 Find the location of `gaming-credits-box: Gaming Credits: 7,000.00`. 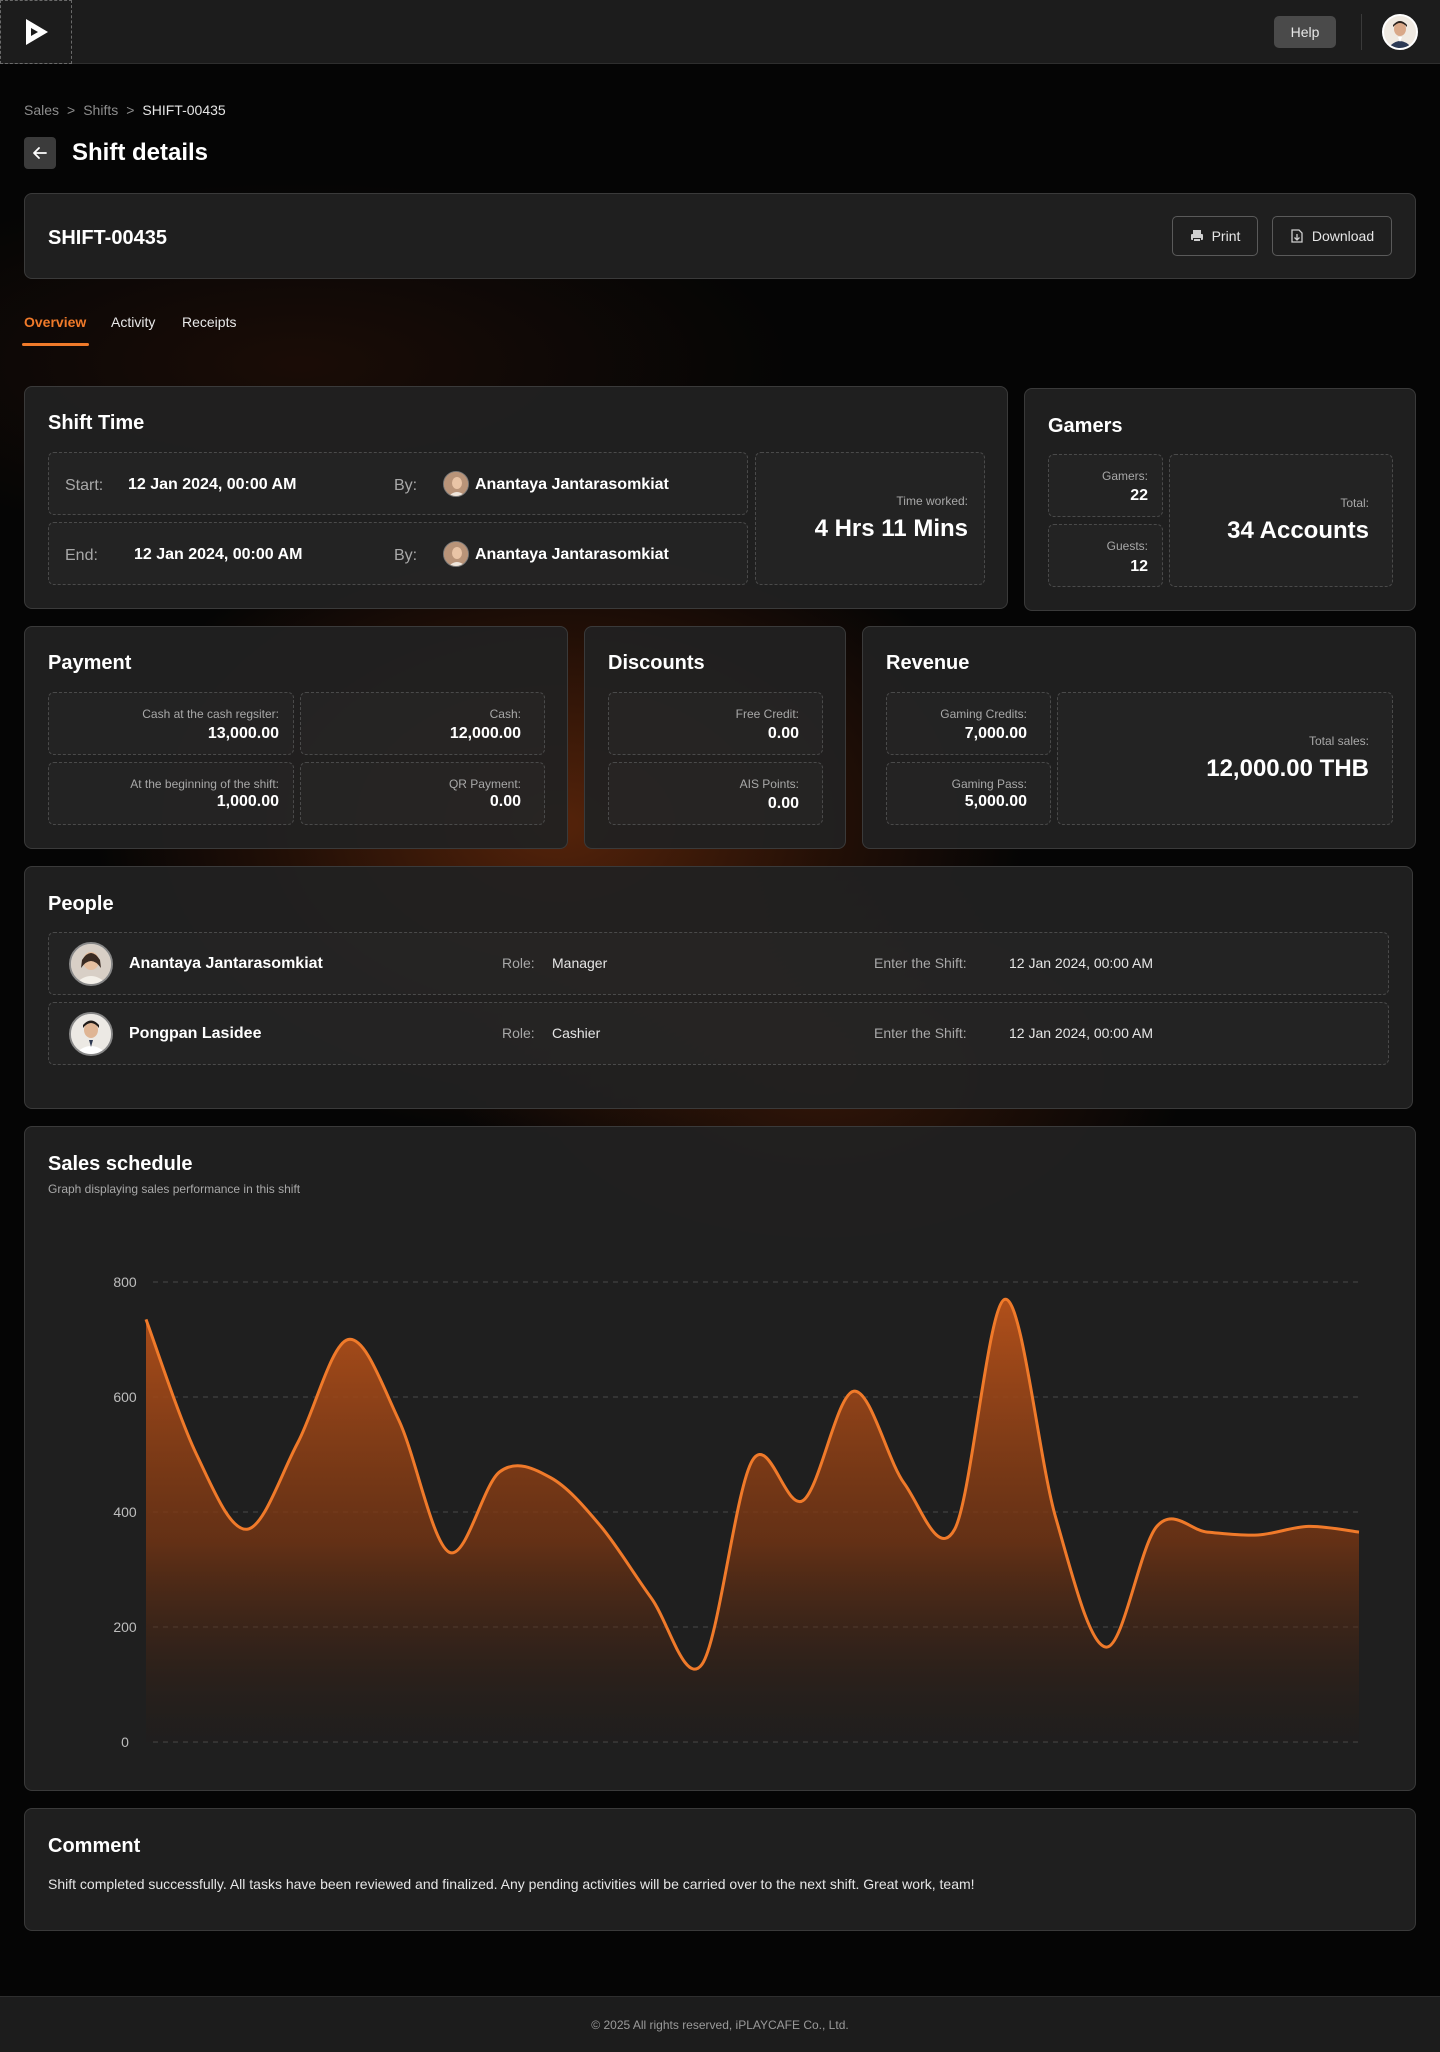

gaming-credits-box: Gaming Credits: 7,000.00 is located at coordinates (968, 723).